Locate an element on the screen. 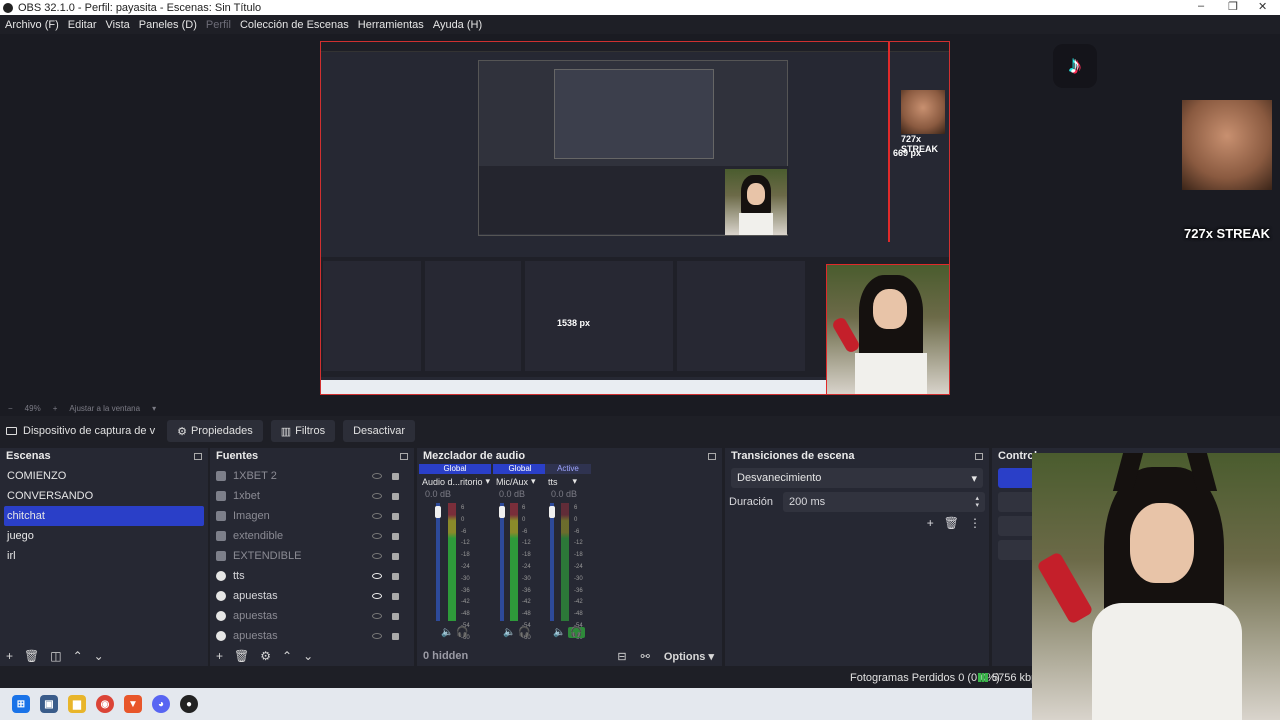 The height and width of the screenshot is (720, 1280). minimize-button: – is located at coordinates (1201, 6).